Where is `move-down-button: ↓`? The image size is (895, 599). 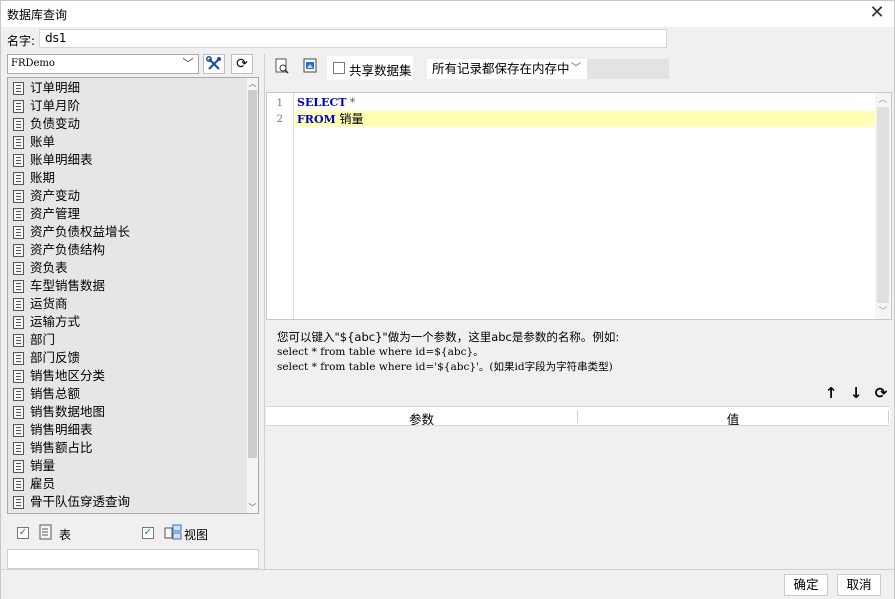 move-down-button: ↓ is located at coordinates (856, 393).